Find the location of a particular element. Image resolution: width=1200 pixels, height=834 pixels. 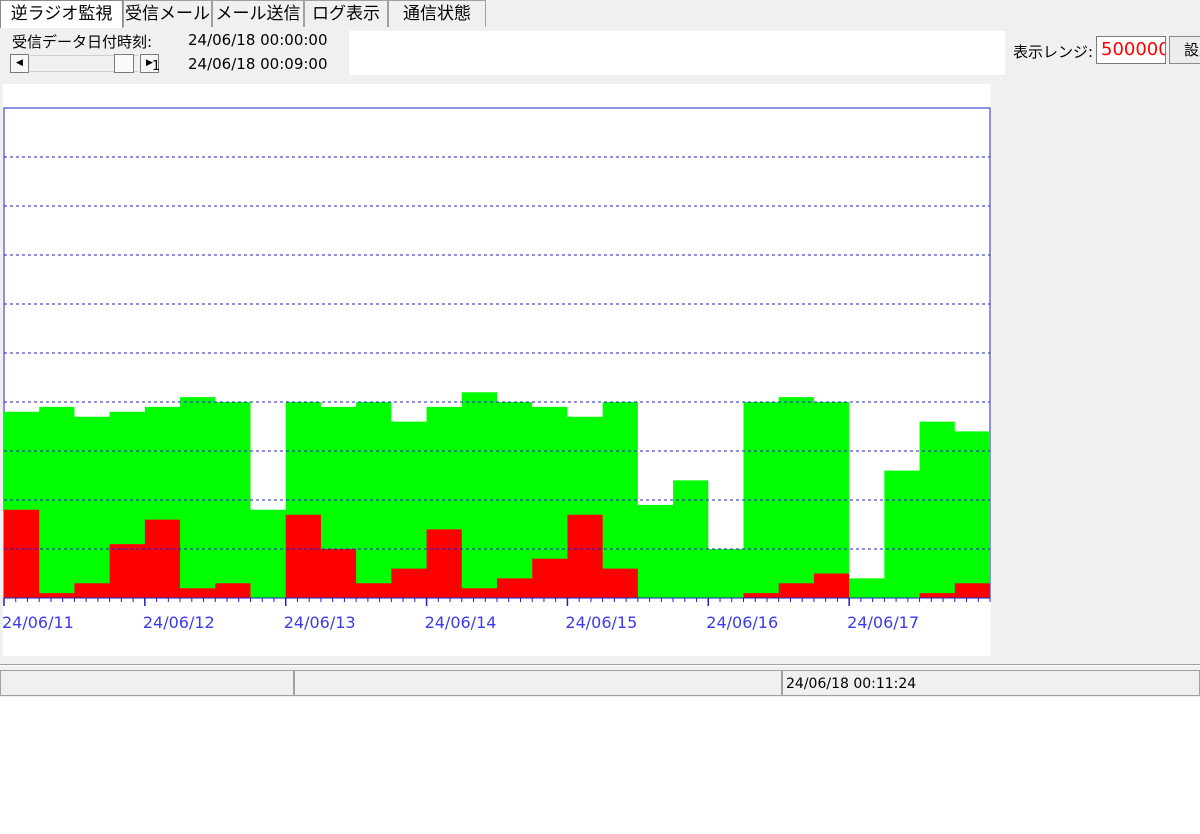

tab-comm-status: 通信状態 is located at coordinates (437, 13).